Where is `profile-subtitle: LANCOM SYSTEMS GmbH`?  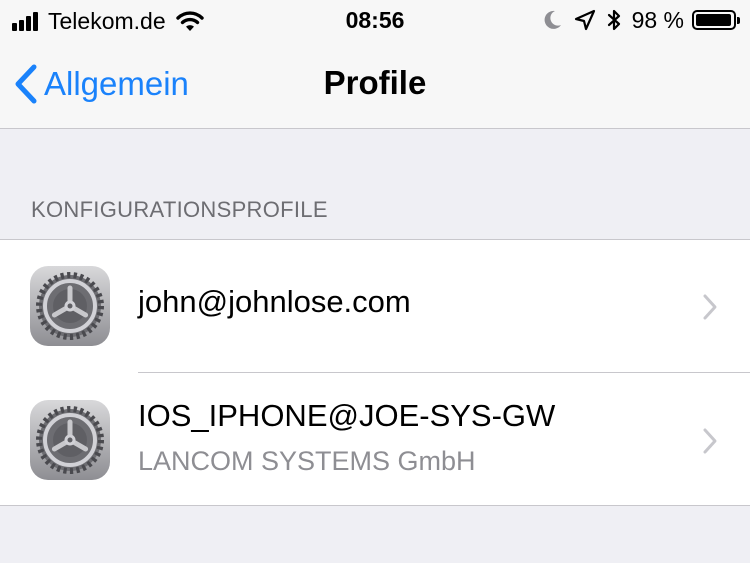
profile-subtitle: LANCOM SYSTEMS GmbH is located at coordinates (307, 461).